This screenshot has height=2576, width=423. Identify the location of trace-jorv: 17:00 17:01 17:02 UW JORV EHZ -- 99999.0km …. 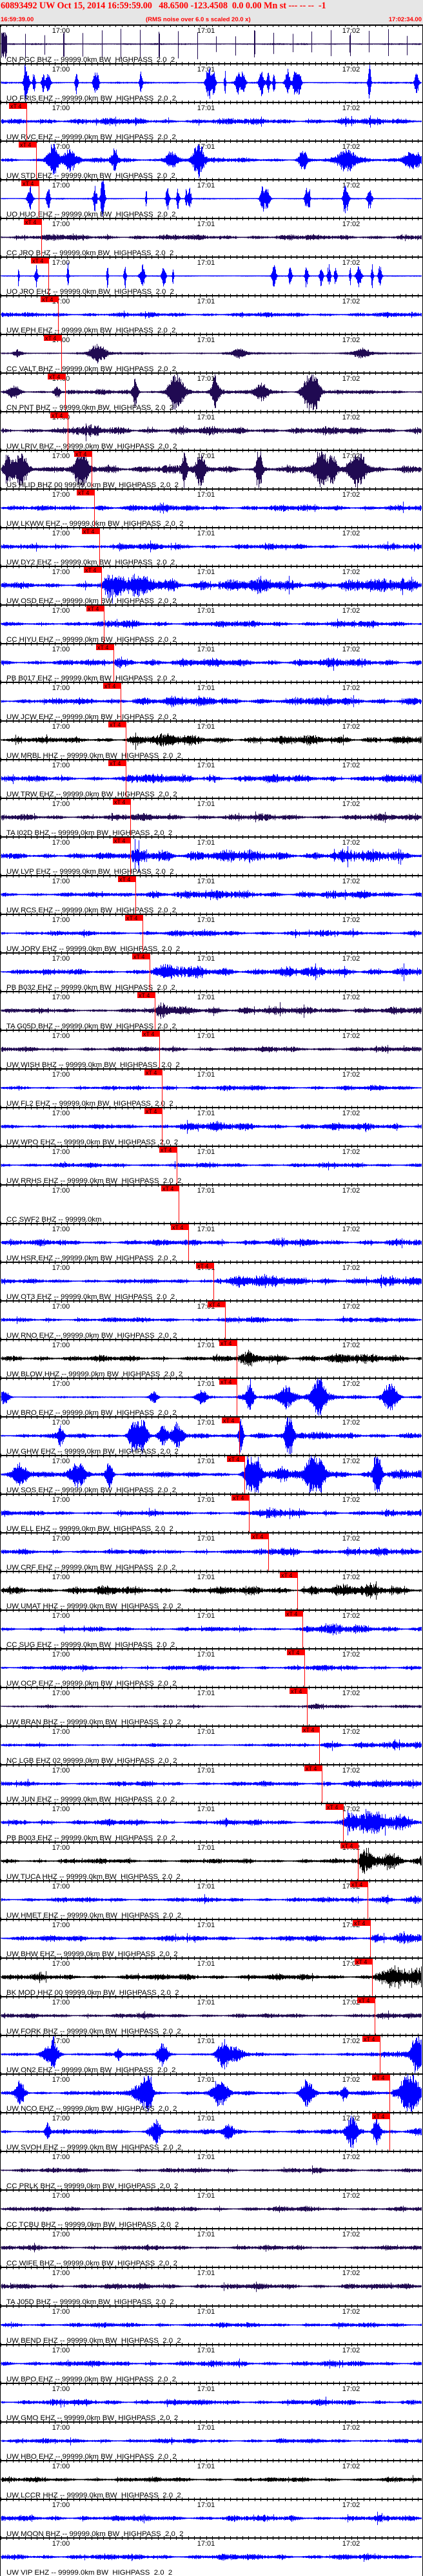
(211, 933).